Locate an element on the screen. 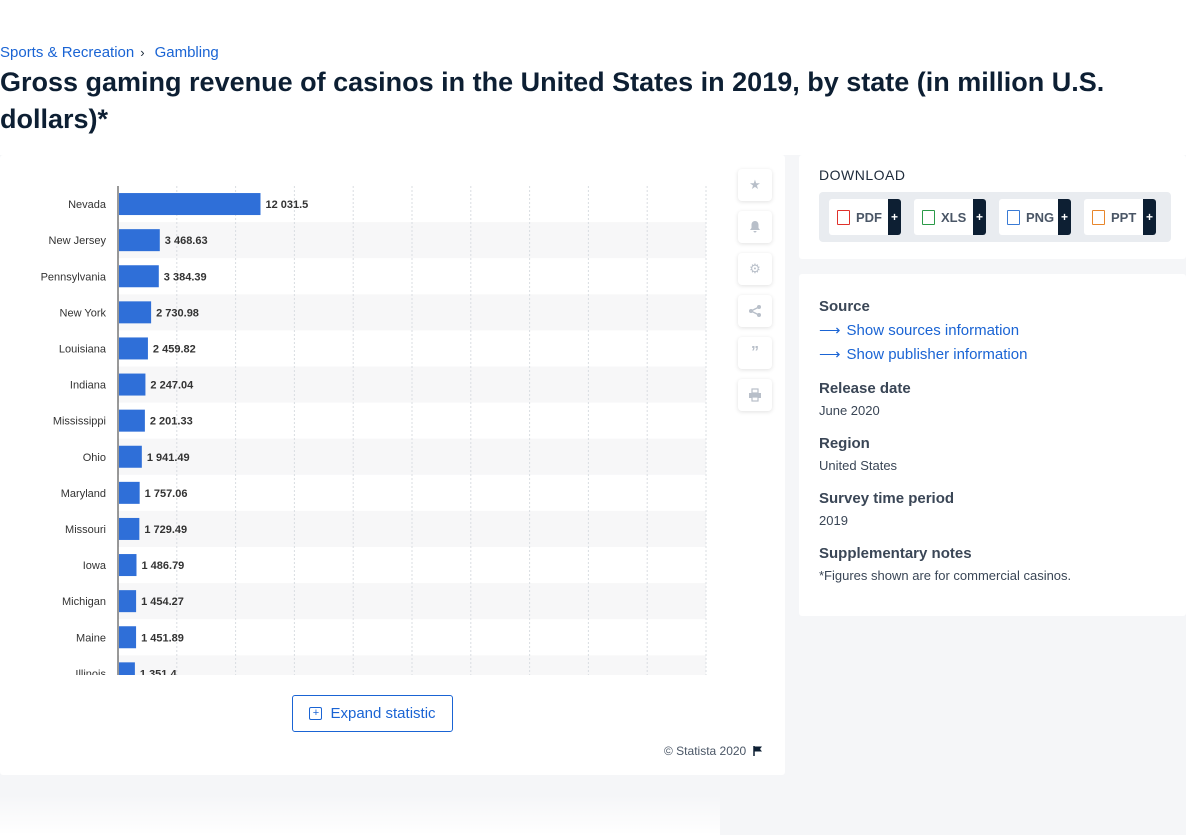 Image resolution: width=1186 pixels, height=835 pixels. category-label: Missouri is located at coordinates (85, 530).